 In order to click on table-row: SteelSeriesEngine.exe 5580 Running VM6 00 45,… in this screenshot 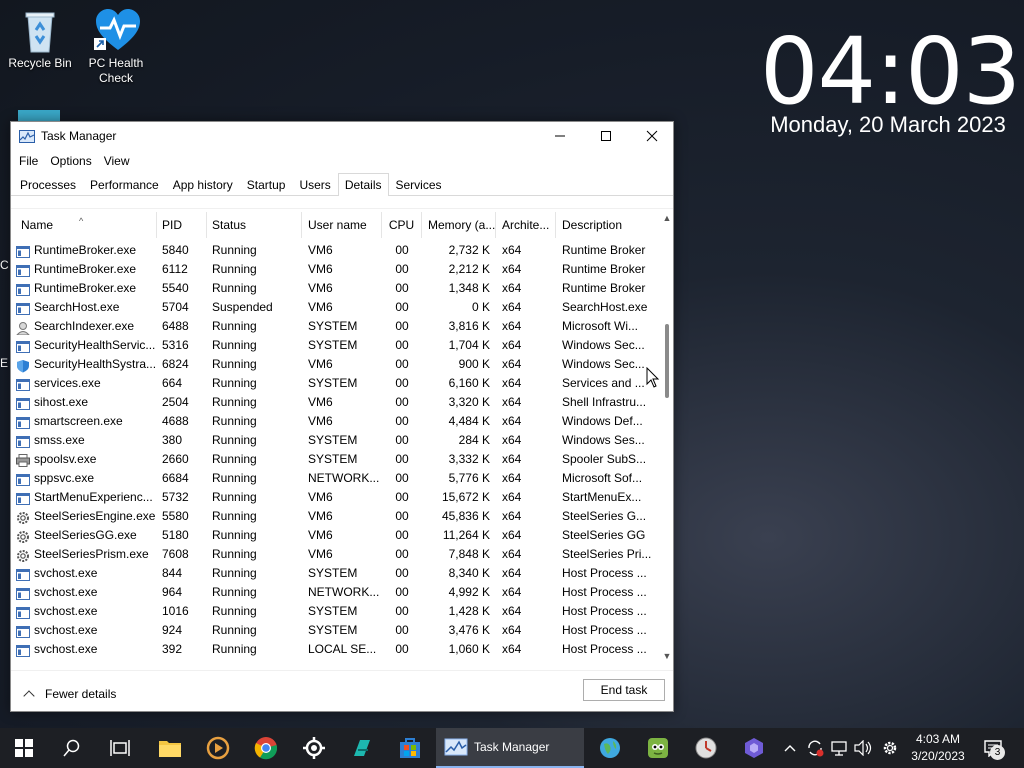, I will do `click(334, 516)`.